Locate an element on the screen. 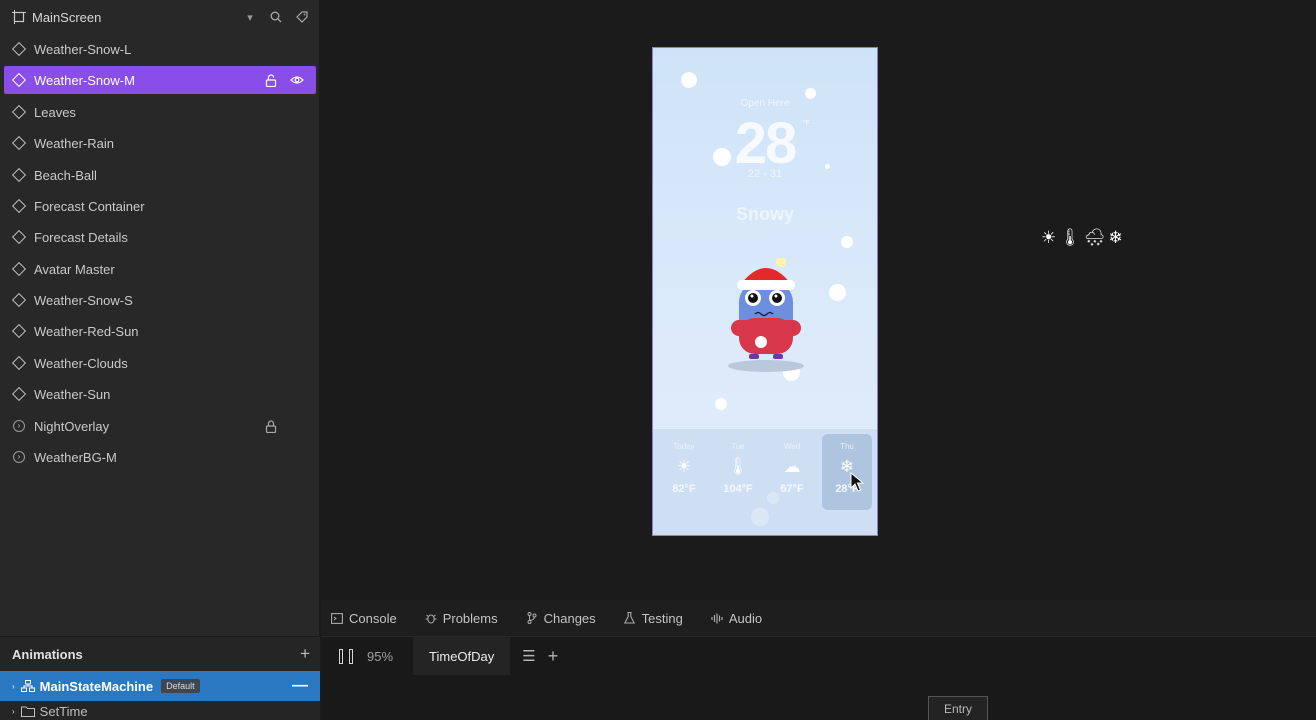 The width and height of the screenshot is (1316, 720). hierarchy-item-label: Weather-Clouds is located at coordinates (81, 363).